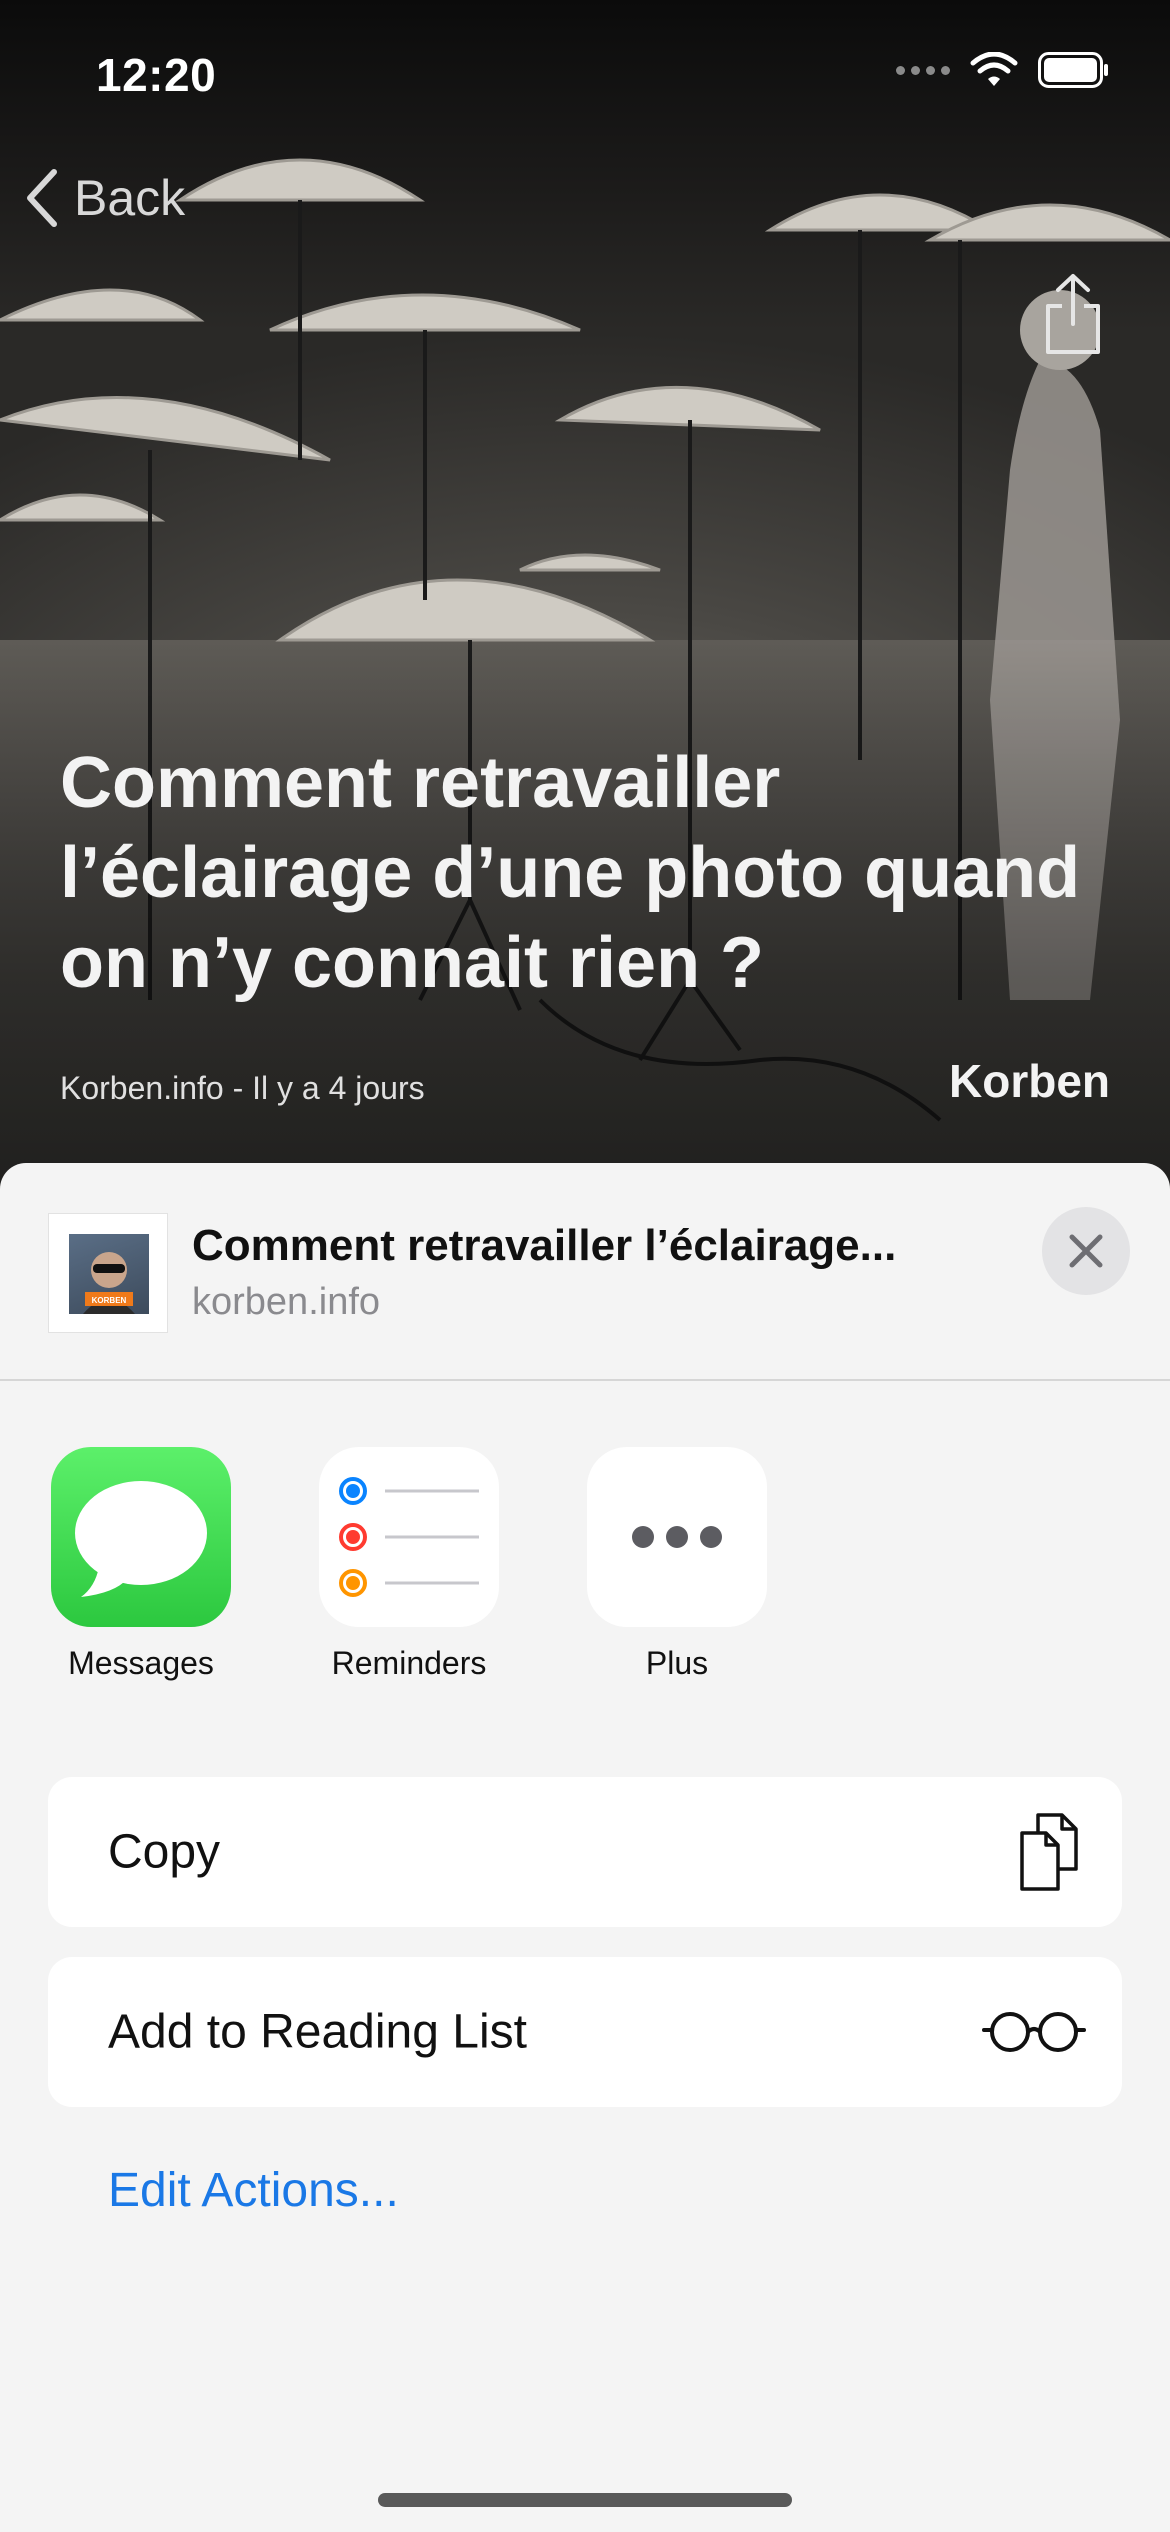  What do you see at coordinates (317, 2032) in the screenshot?
I see `reading-list-action-label: Add to Reading List` at bounding box center [317, 2032].